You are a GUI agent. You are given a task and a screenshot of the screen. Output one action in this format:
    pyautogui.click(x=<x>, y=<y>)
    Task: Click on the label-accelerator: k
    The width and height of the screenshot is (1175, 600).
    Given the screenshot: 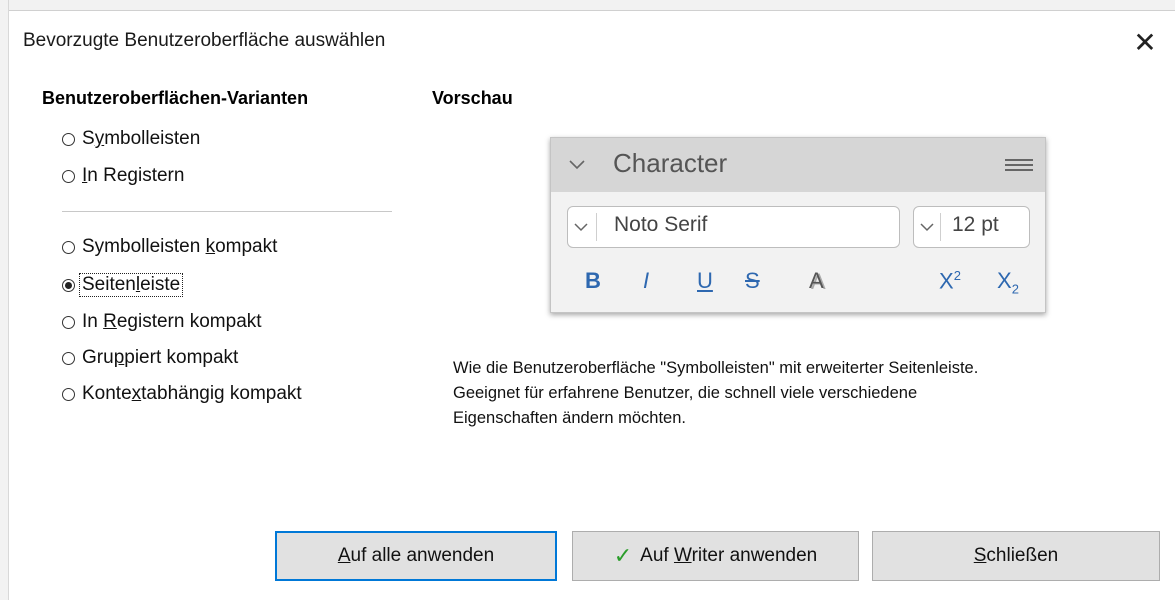 What is the action you would take?
    pyautogui.click(x=210, y=246)
    